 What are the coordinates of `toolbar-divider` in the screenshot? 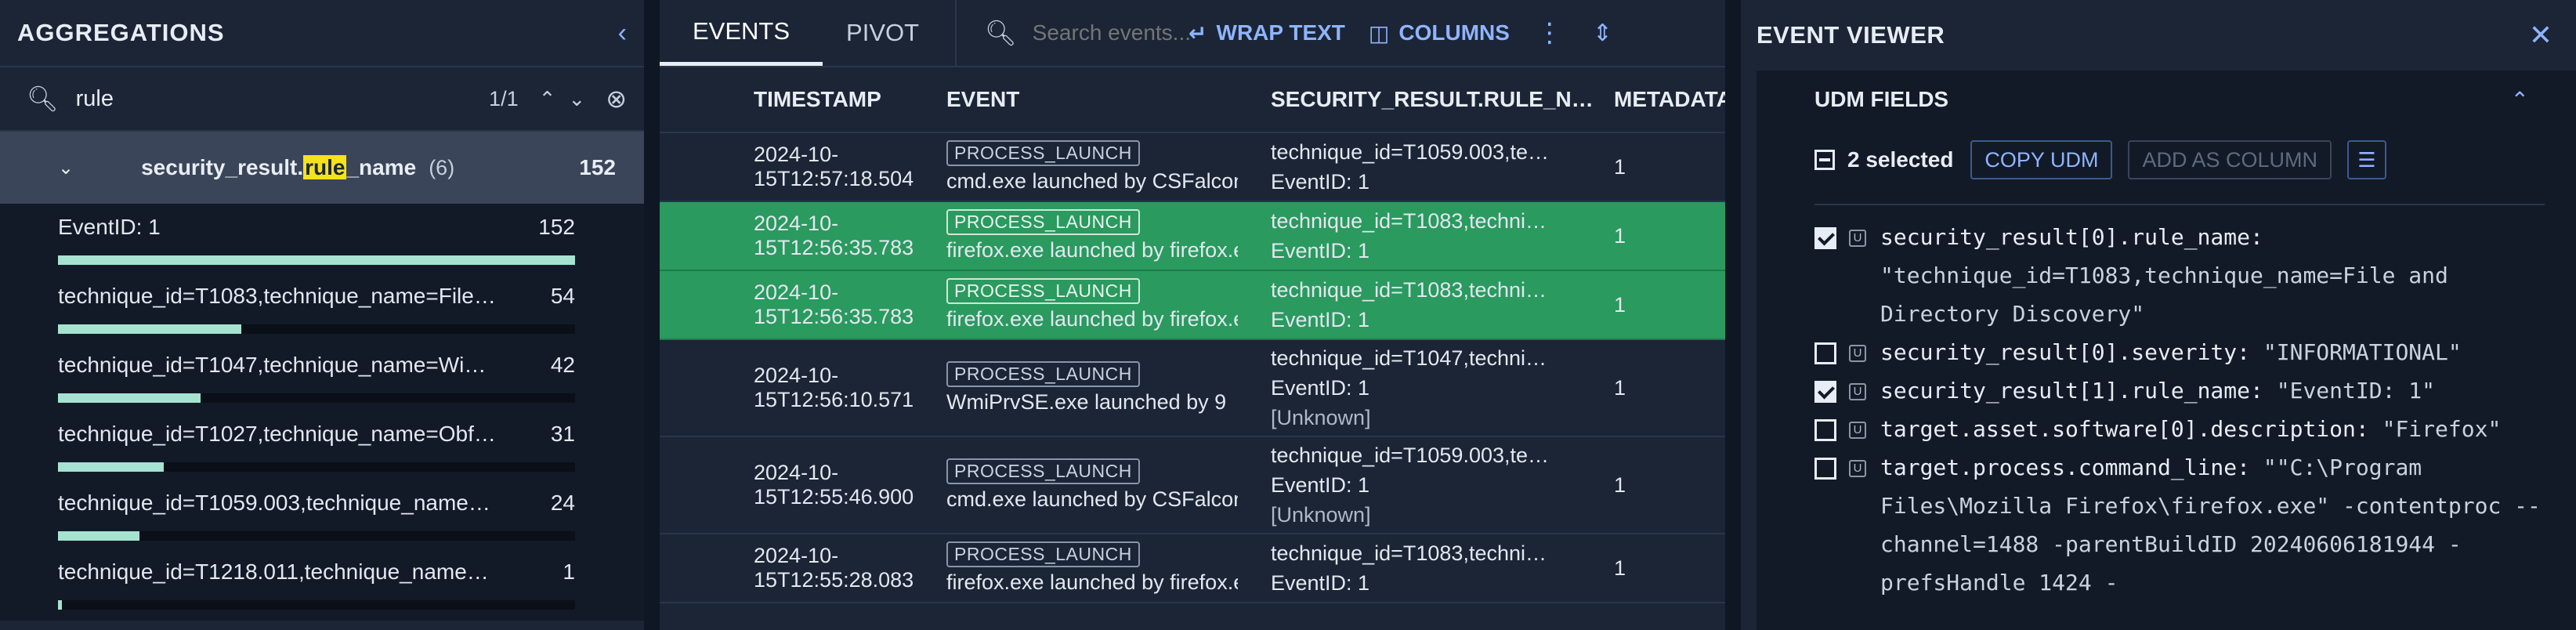 It's located at (956, 33).